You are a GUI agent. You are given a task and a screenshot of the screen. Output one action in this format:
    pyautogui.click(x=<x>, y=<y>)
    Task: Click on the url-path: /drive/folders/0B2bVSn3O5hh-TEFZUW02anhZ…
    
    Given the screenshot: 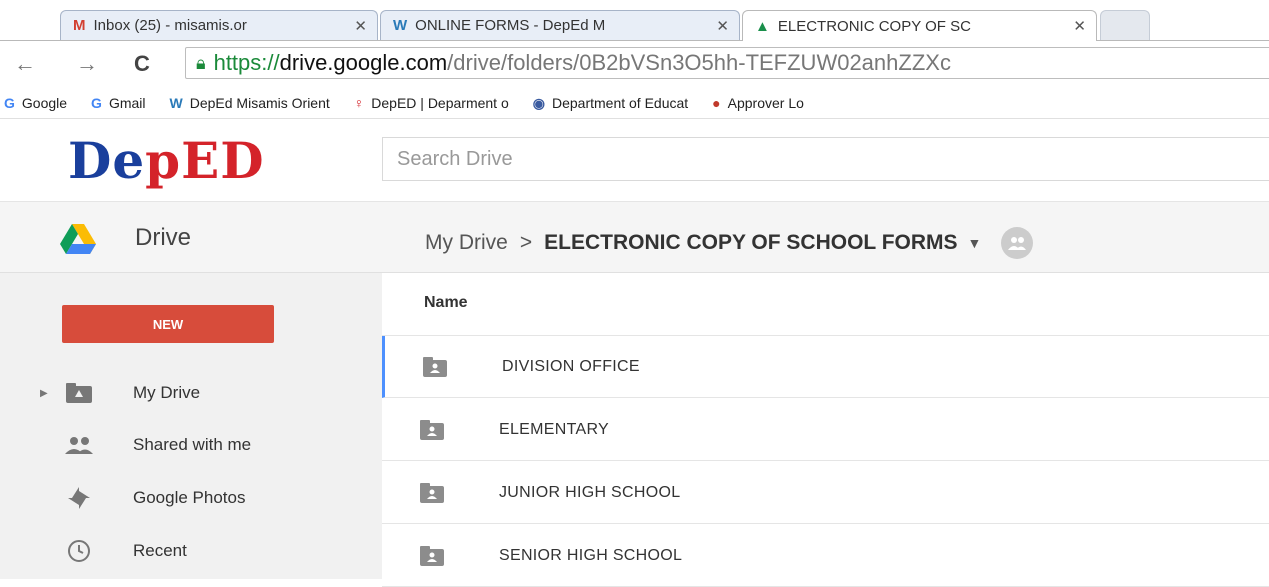 What is the action you would take?
    pyautogui.click(x=699, y=62)
    